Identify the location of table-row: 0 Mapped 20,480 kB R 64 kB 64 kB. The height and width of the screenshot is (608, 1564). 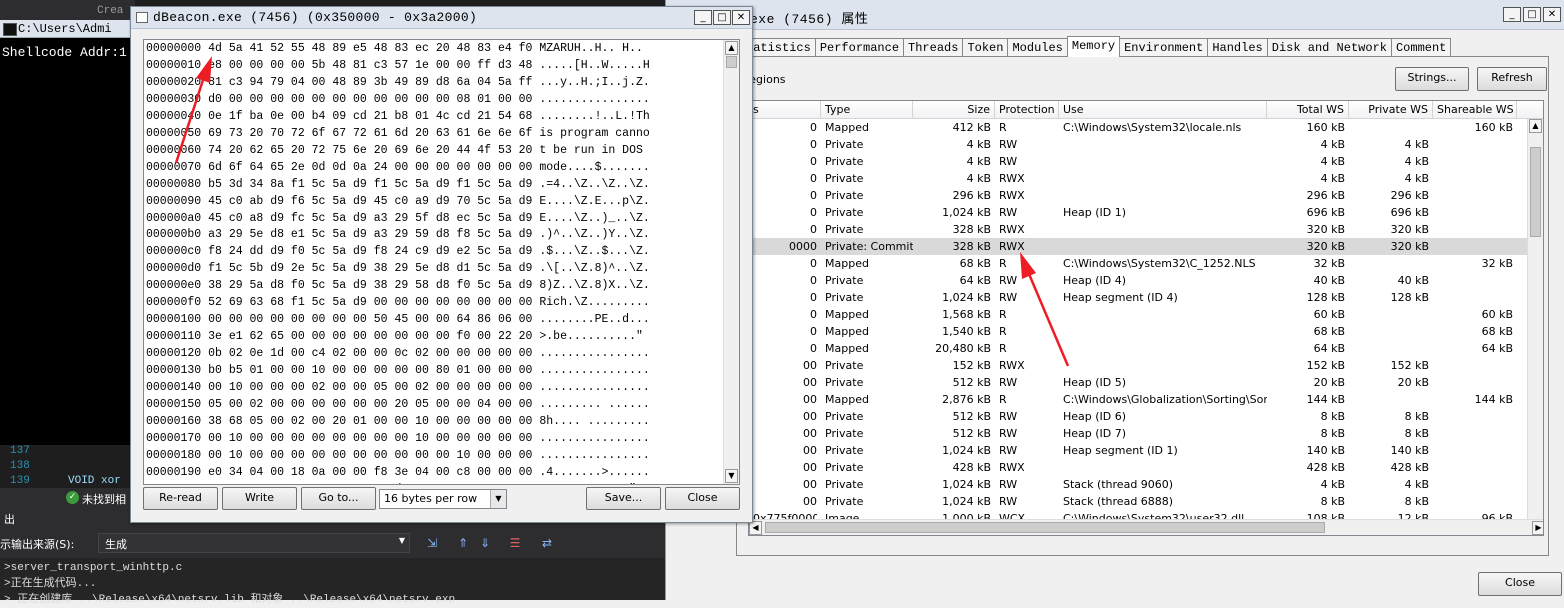
(1139, 348).